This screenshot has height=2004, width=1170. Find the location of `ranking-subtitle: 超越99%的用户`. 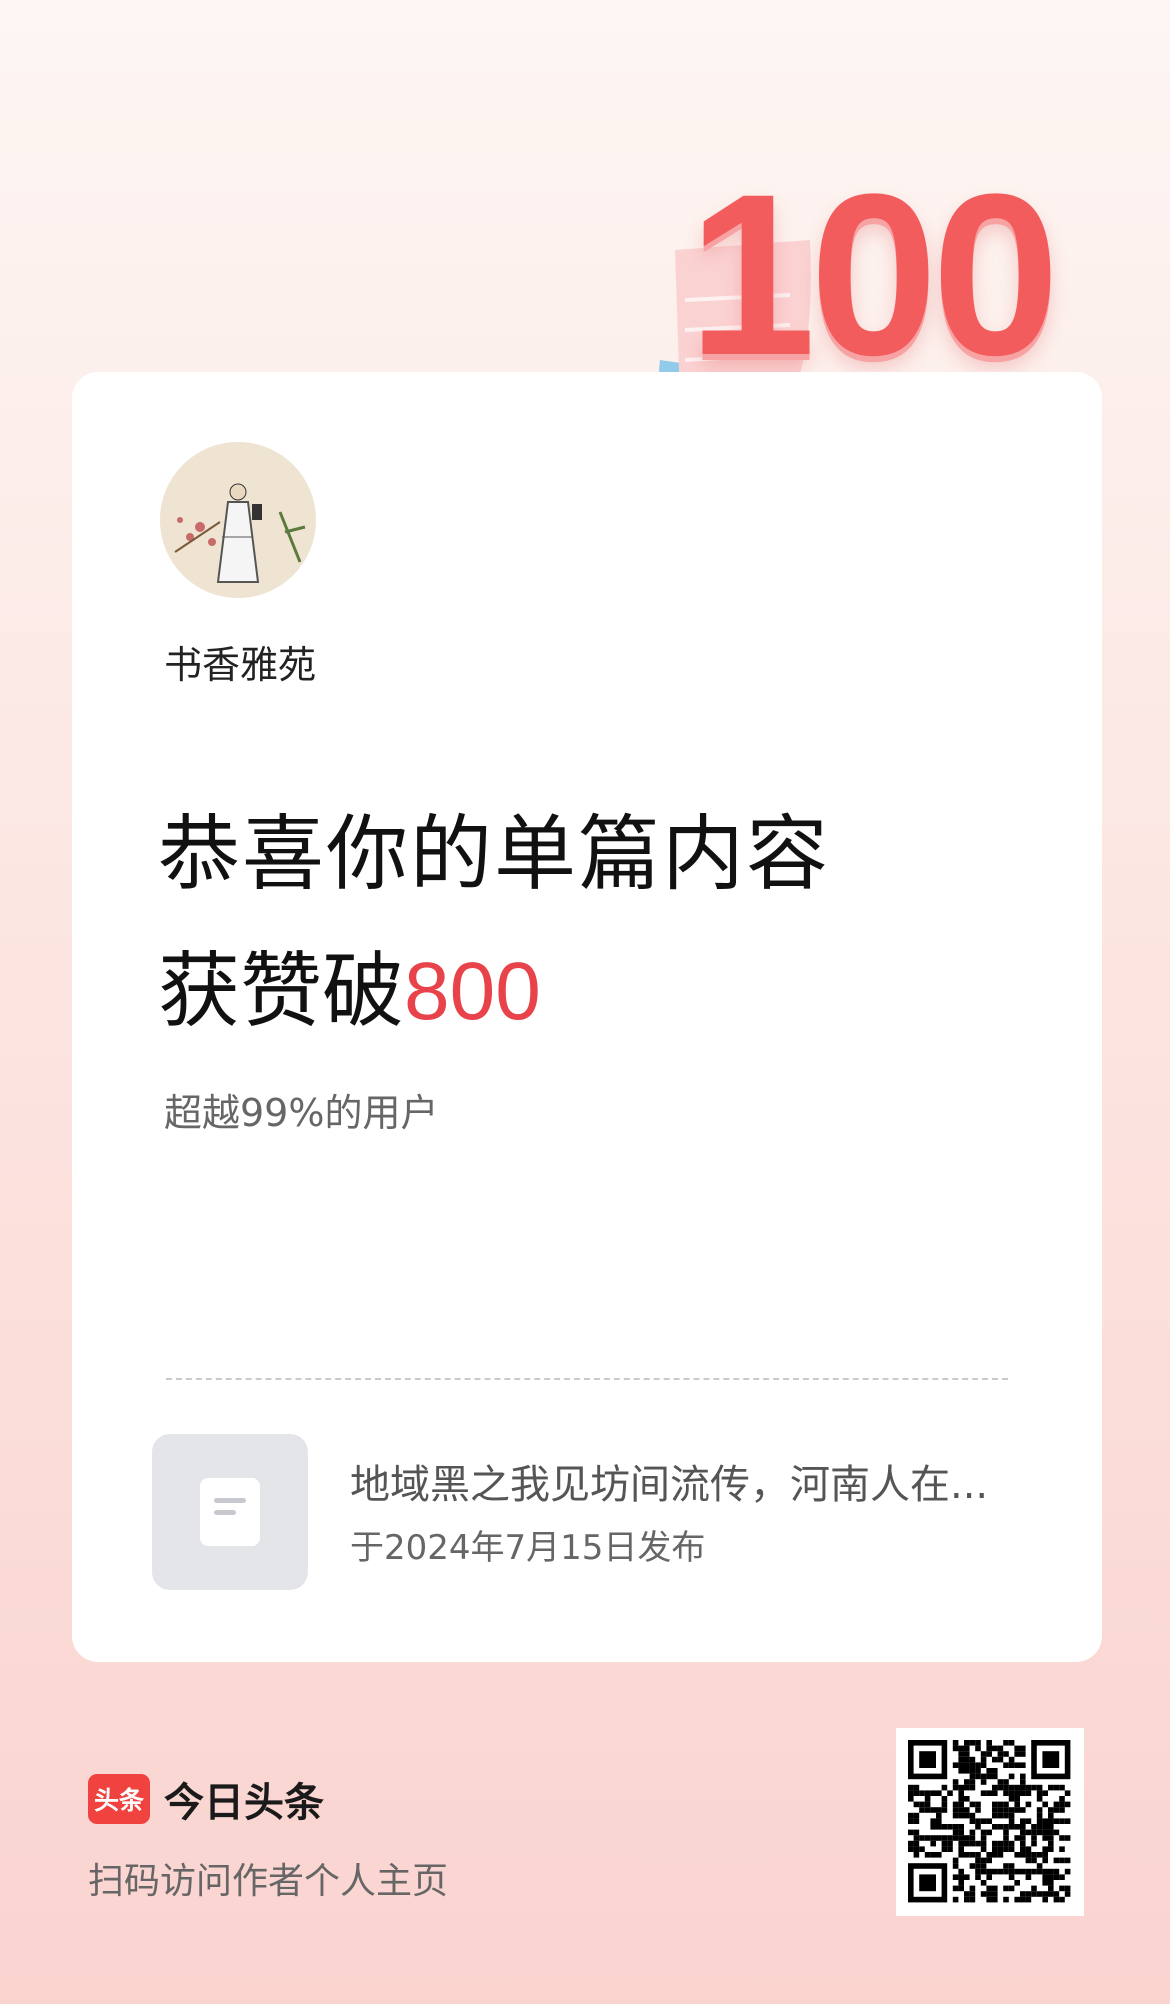

ranking-subtitle: 超越99%的用户 is located at coordinates (301, 1113).